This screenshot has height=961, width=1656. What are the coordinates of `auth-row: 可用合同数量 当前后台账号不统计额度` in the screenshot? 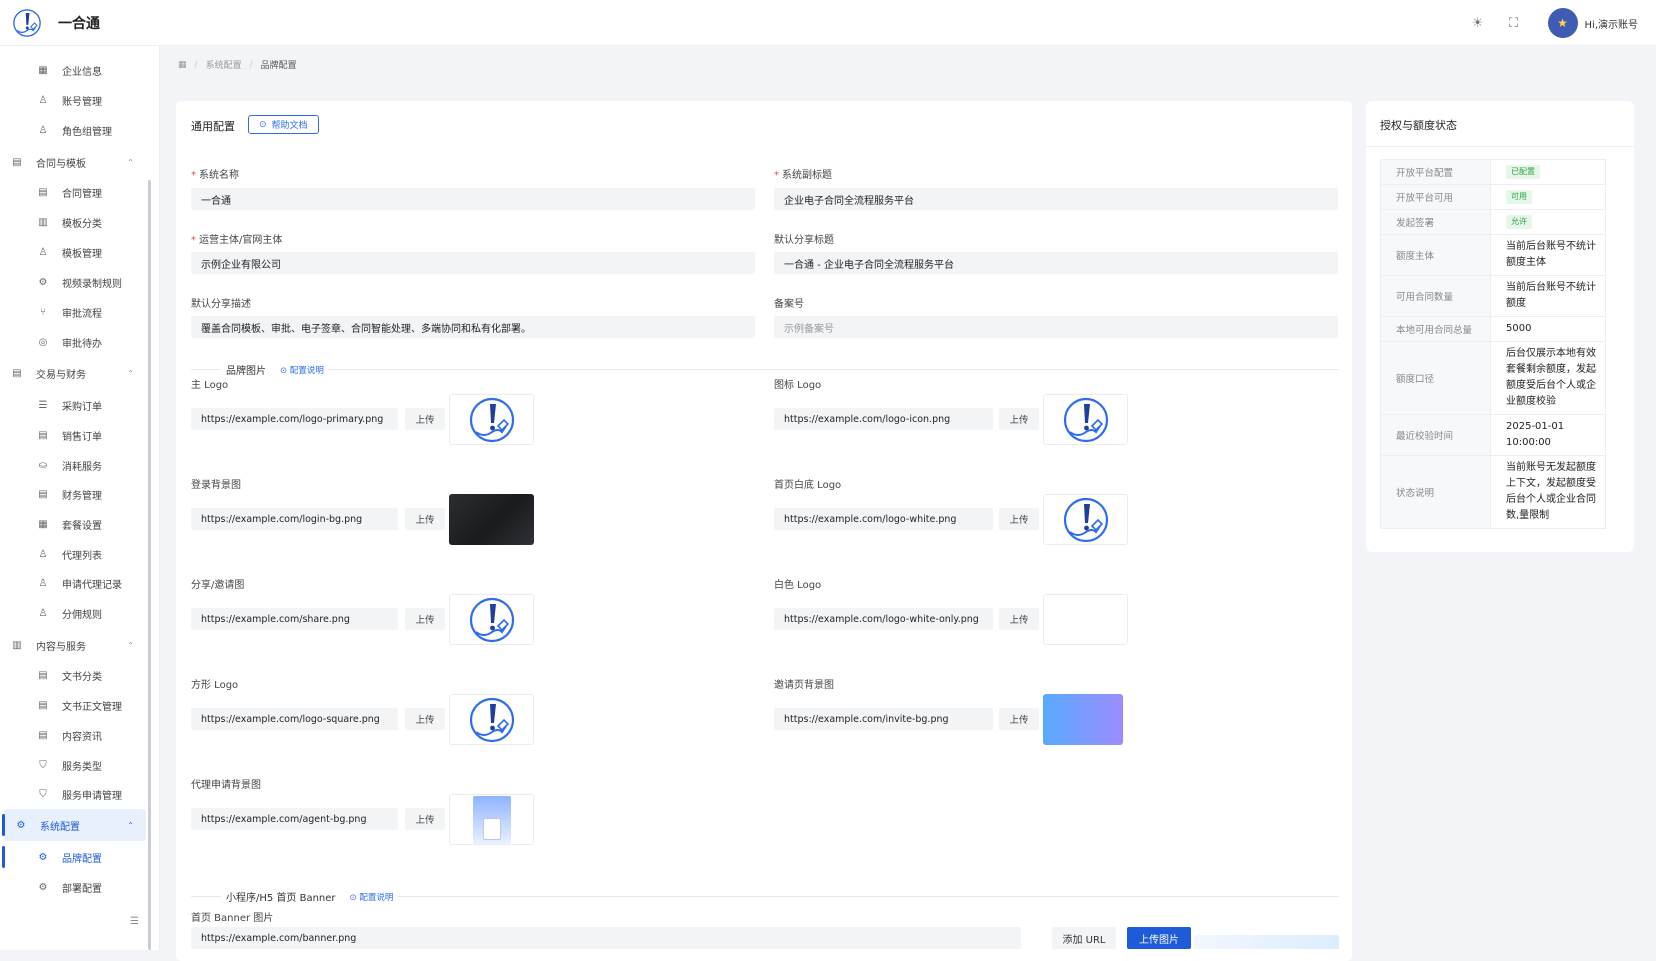 It's located at (1493, 296).